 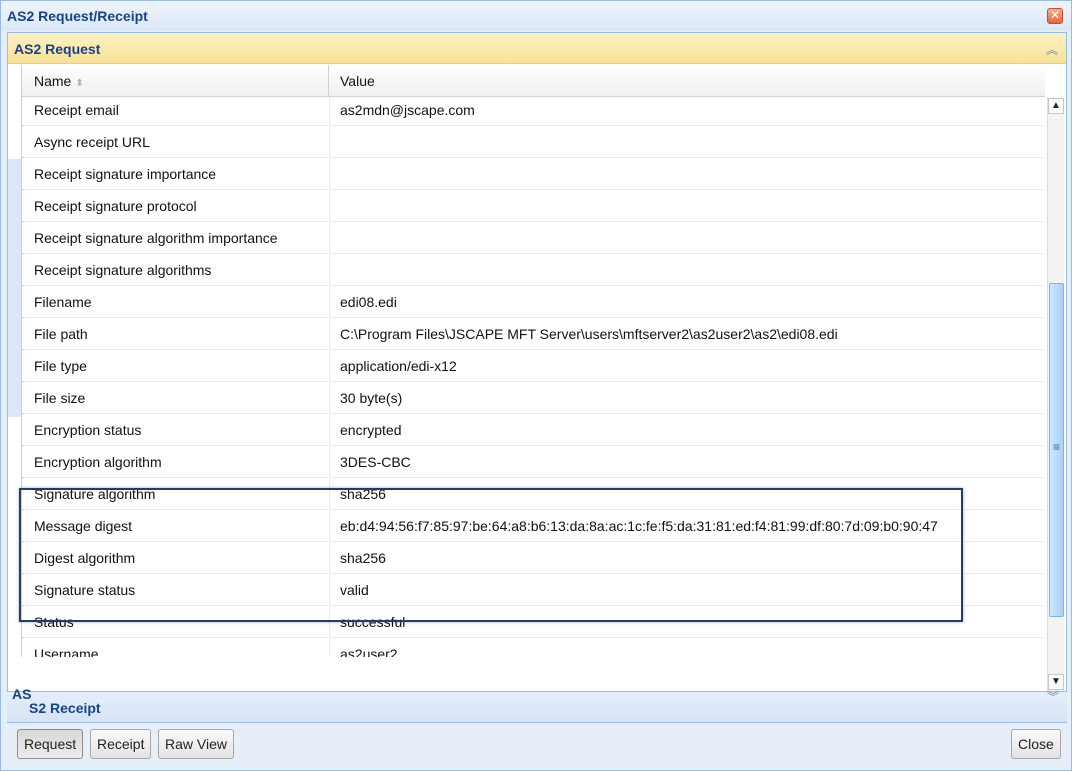 What do you see at coordinates (533, 430) in the screenshot?
I see `table-row: Encryption status encrypted` at bounding box center [533, 430].